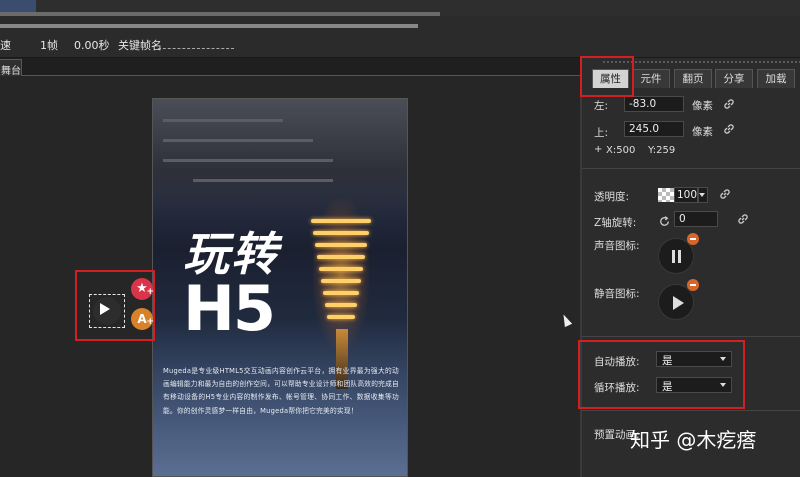  I want to click on rotate-icon, so click(664, 221).